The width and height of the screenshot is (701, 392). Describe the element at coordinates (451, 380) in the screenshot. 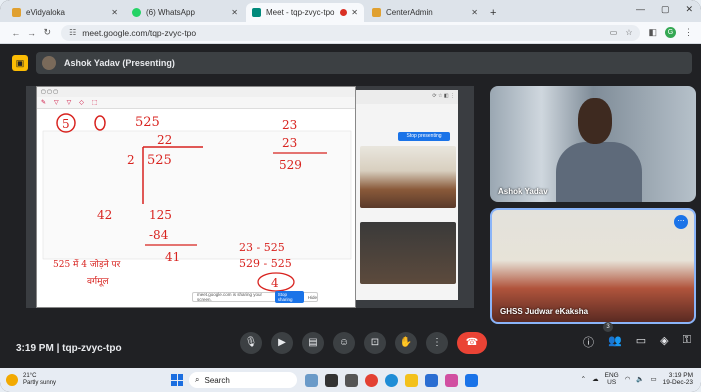

I see `photos-icon` at that location.